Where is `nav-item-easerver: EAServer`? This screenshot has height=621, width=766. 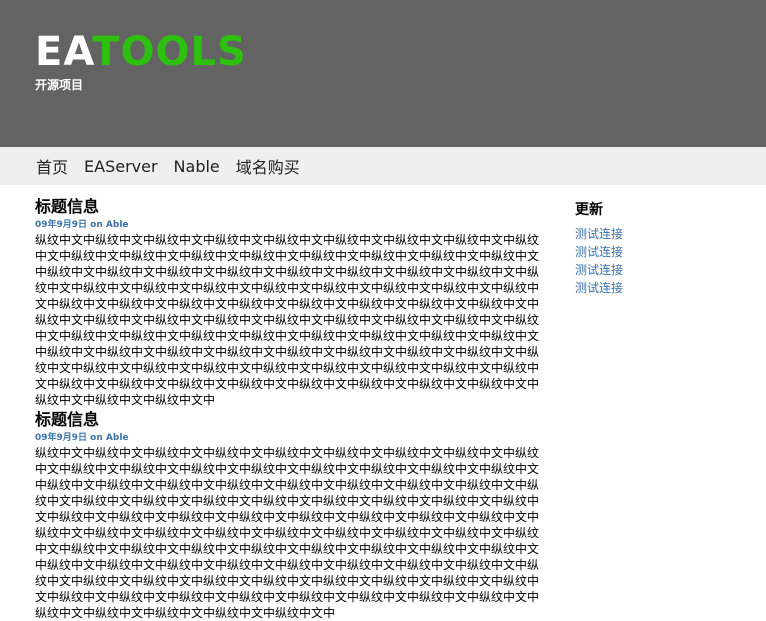
nav-item-easerver: EAServer is located at coordinates (121, 166).